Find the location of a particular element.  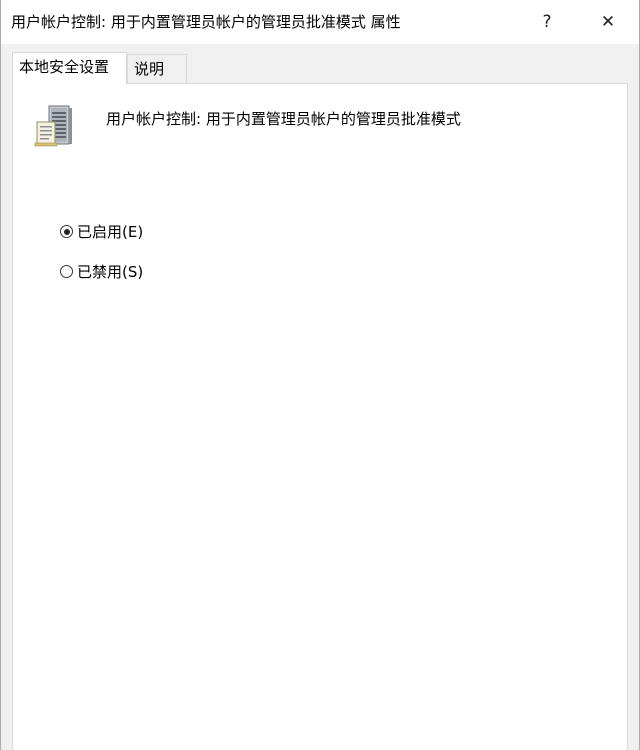

dialog-title: 用户帐户控制: 用于内置管理员帐户的管理员批准模式 属性 is located at coordinates (206, 22).